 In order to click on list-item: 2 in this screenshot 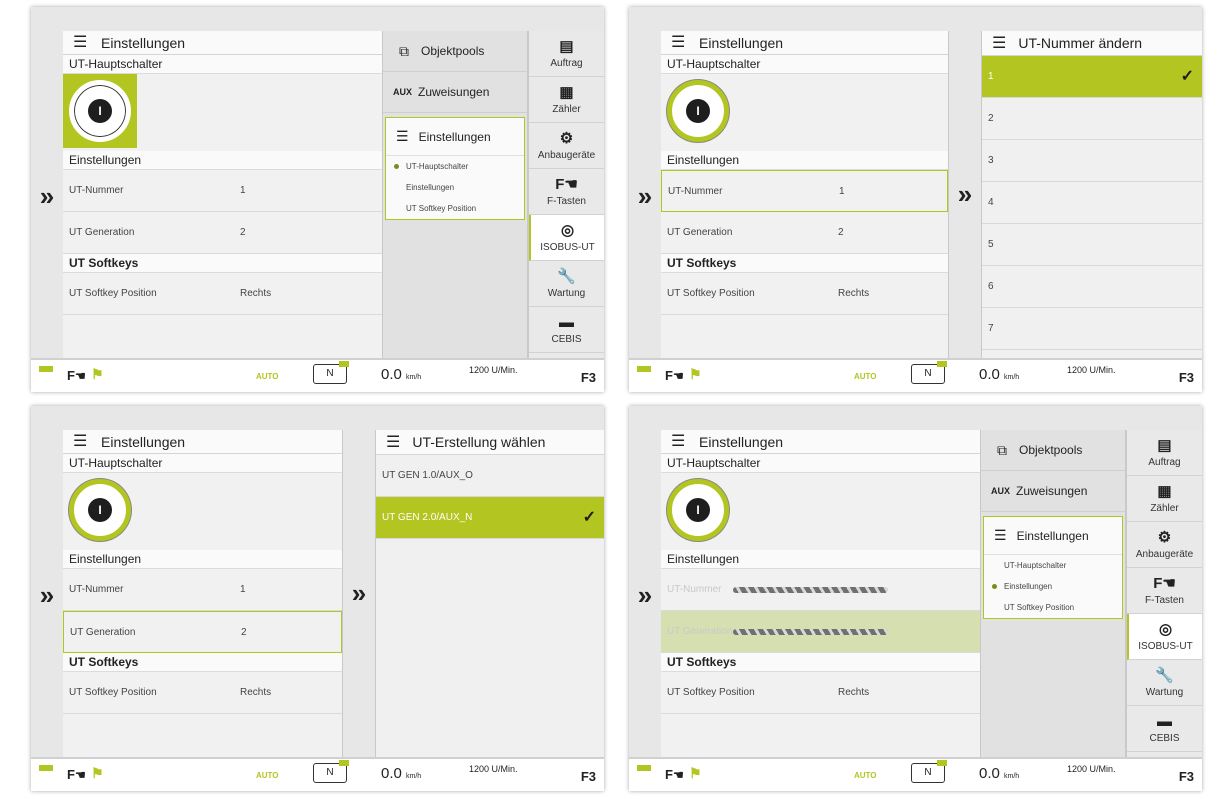, I will do `click(1092, 119)`.